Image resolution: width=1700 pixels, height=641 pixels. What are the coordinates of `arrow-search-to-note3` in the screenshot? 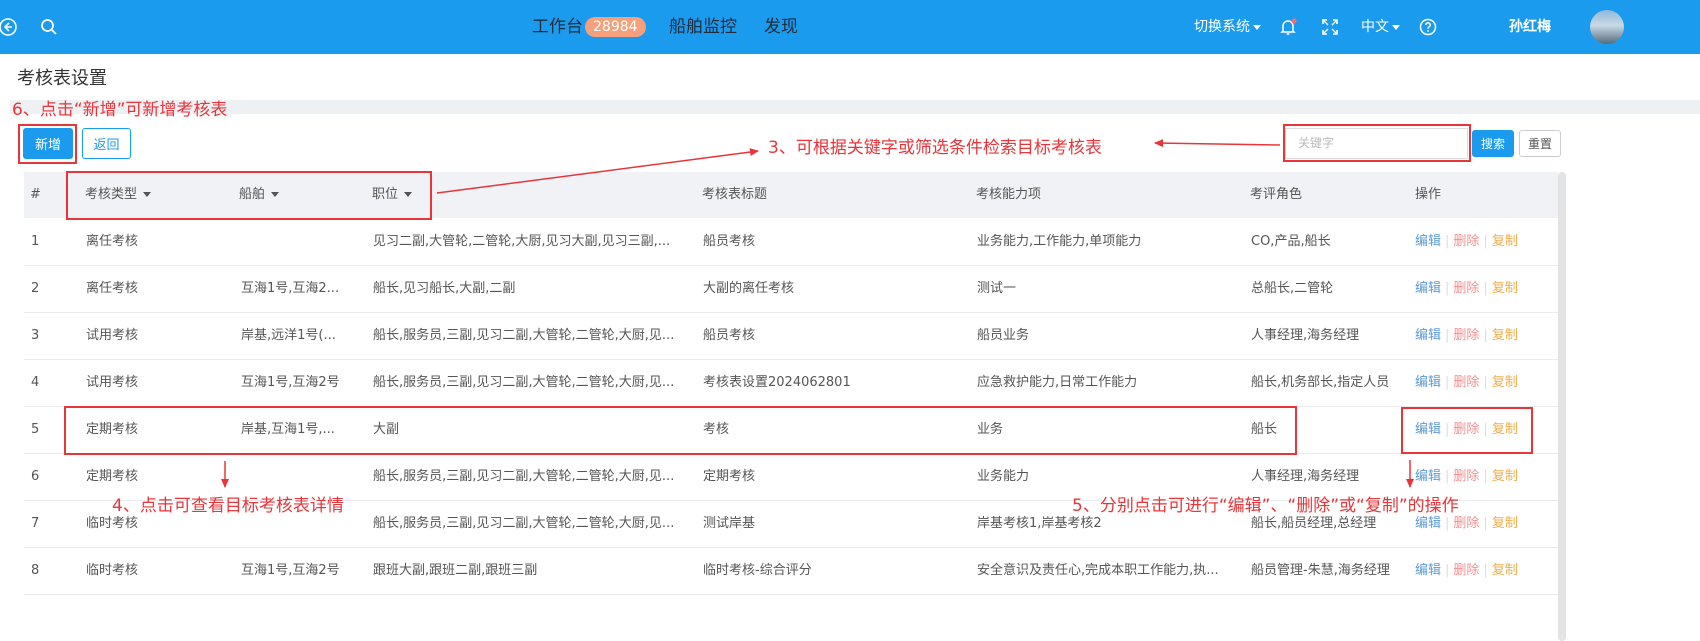 It's located at (1217, 143).